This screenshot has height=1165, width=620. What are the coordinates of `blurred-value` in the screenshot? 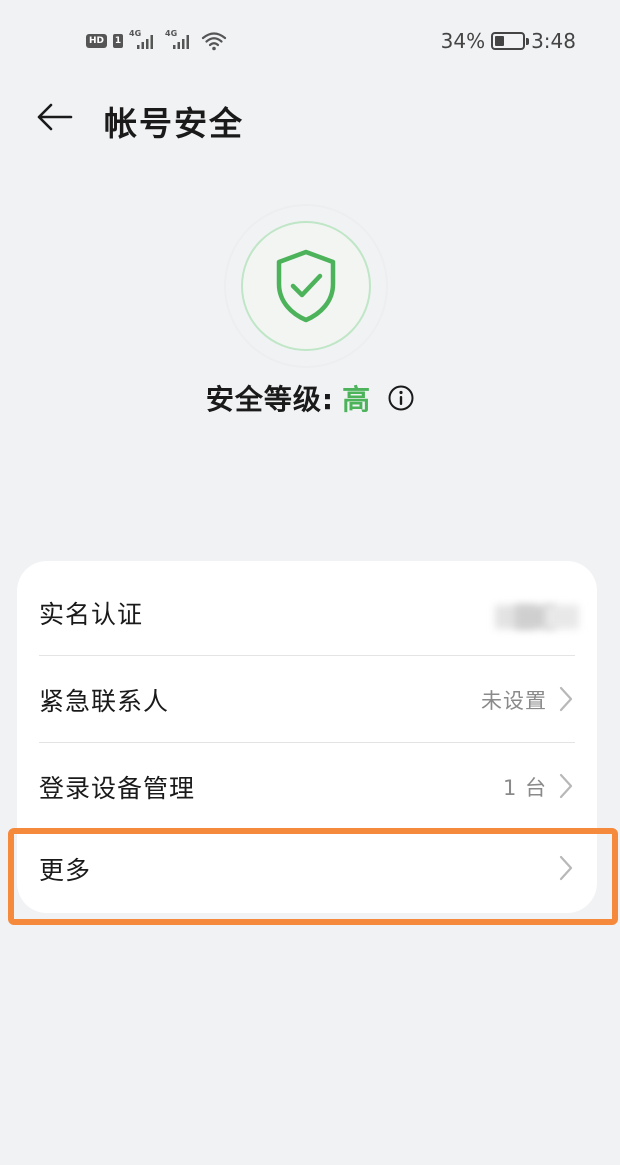 It's located at (537, 617).